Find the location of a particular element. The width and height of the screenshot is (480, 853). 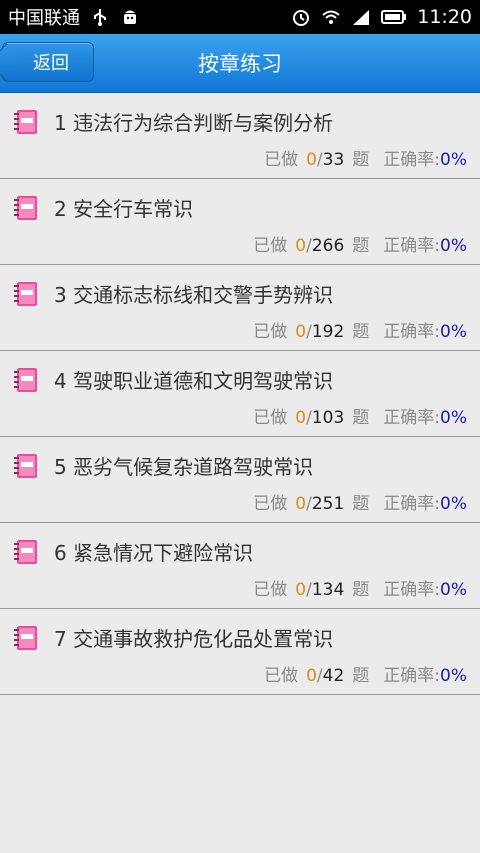

chapter-item: 6 紧急情况下避险常识 已做 0 / 134 题 正确率: 0% is located at coordinates (240, 566).